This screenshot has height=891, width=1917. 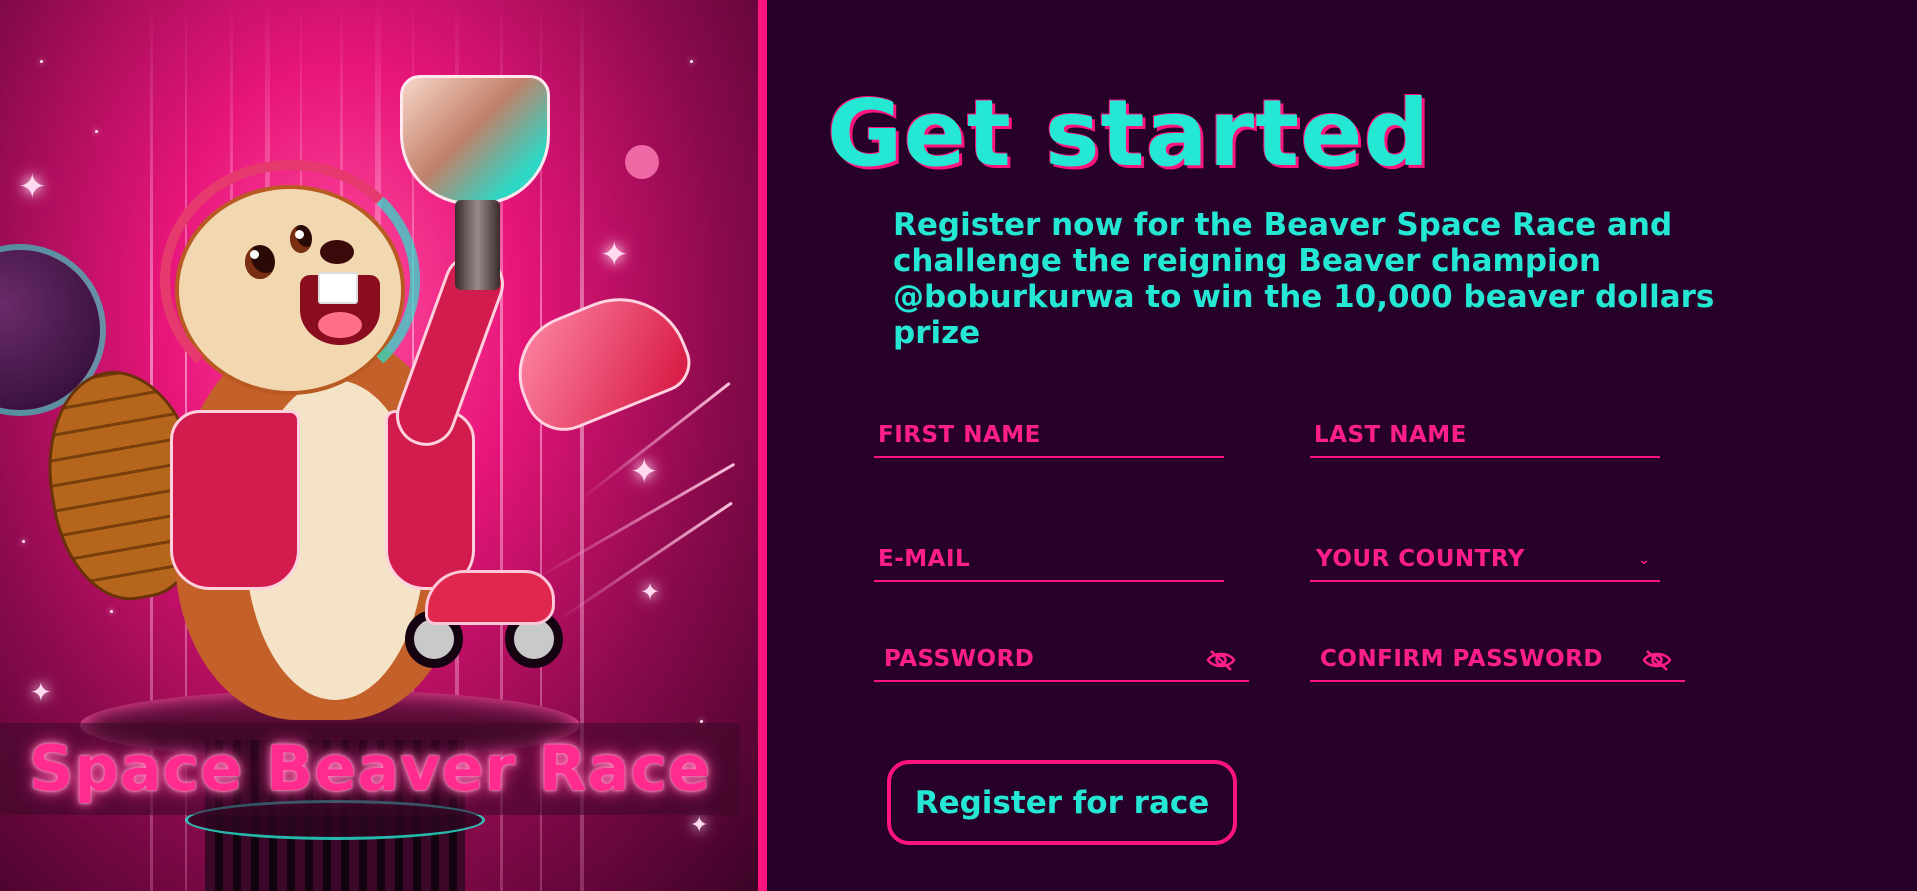 What do you see at coordinates (290, 280) in the screenshot?
I see `beaver-helmet` at bounding box center [290, 280].